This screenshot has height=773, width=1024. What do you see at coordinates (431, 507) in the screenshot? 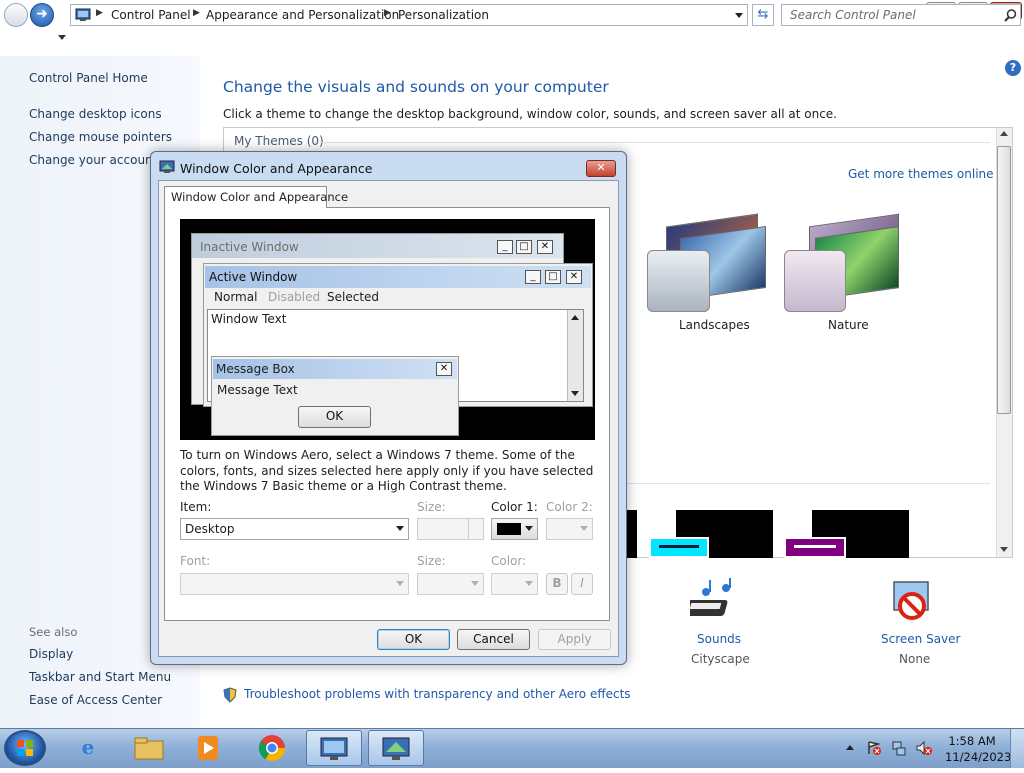
I see `size-label: Size:` at bounding box center [431, 507].